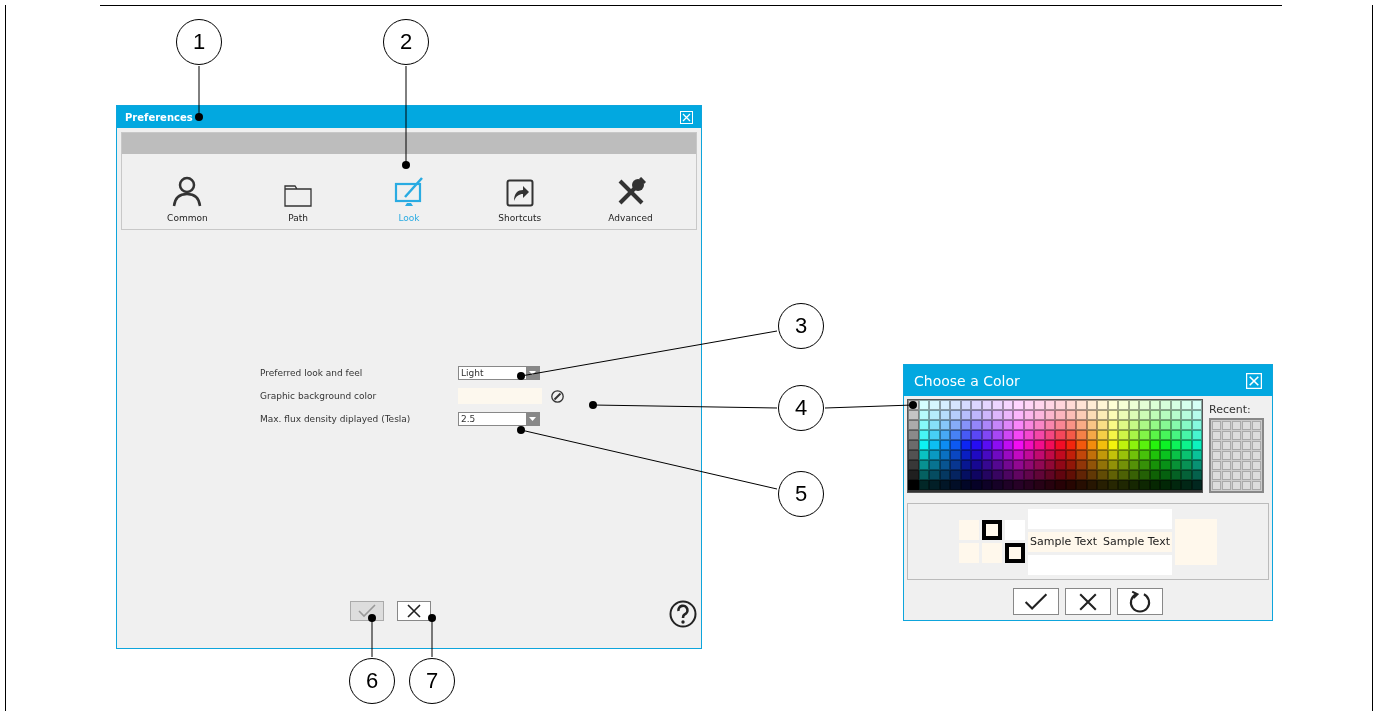  I want to click on eyedropper-icon, so click(557, 396).